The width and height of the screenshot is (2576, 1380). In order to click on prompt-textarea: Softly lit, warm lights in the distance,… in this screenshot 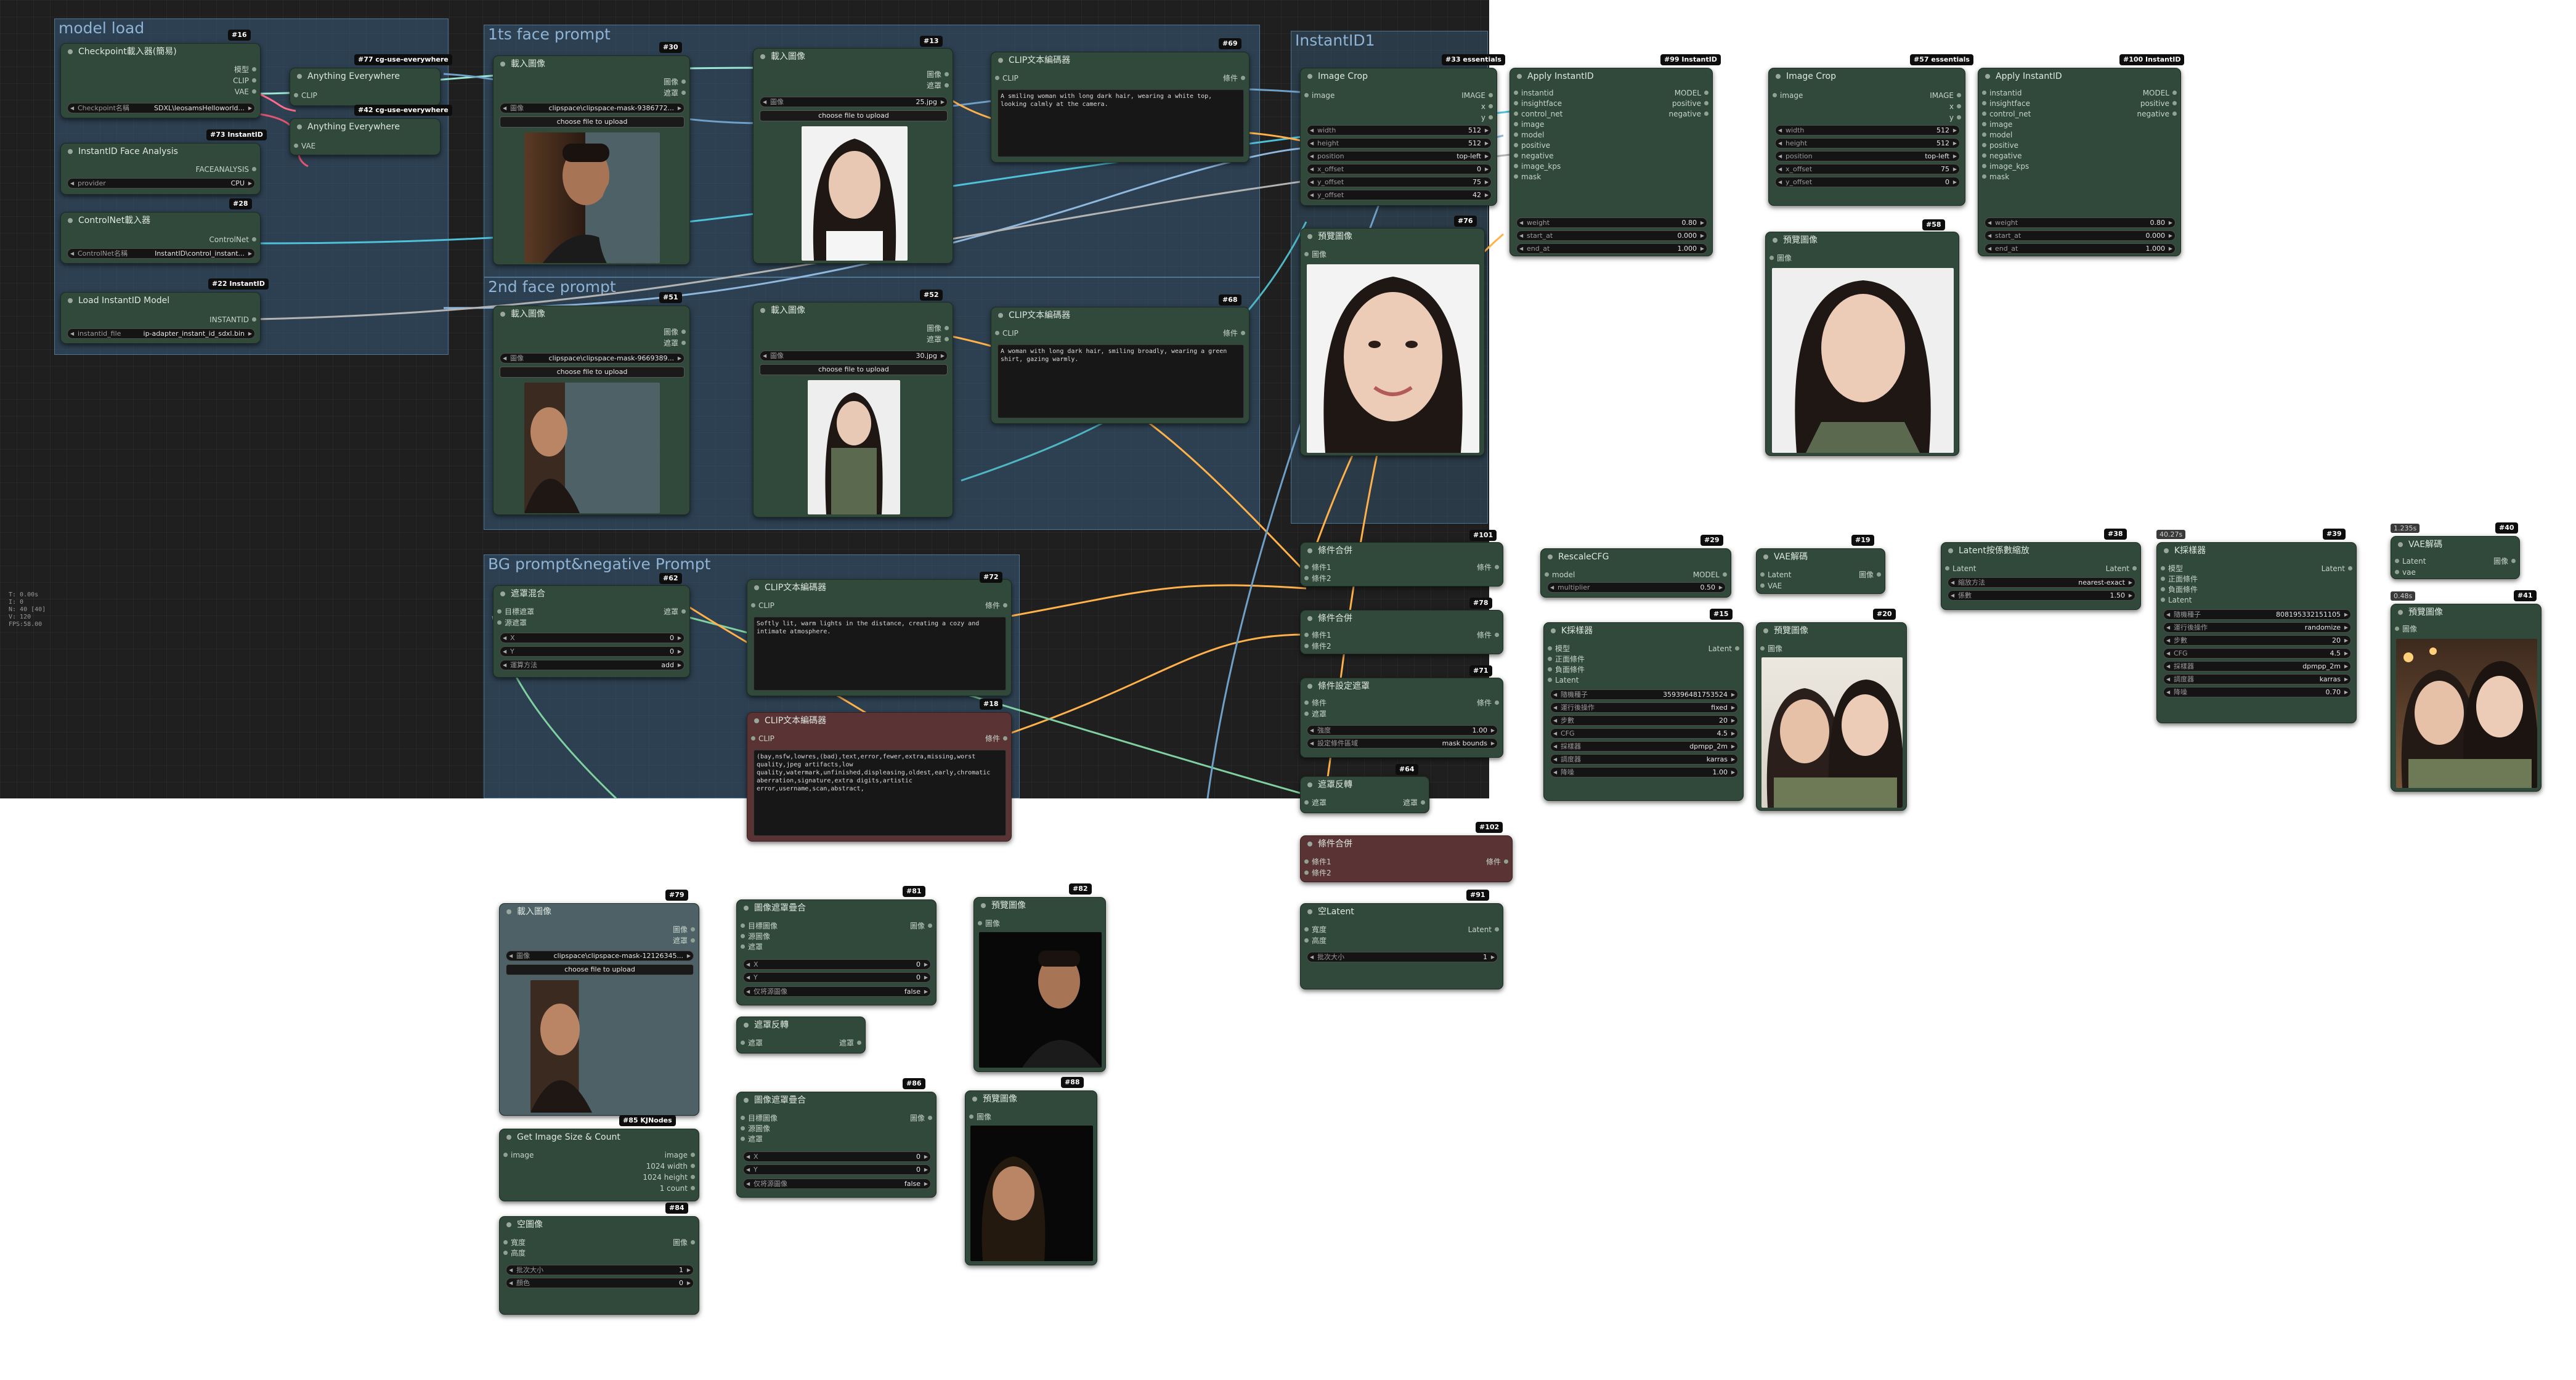, I will do `click(880, 654)`.